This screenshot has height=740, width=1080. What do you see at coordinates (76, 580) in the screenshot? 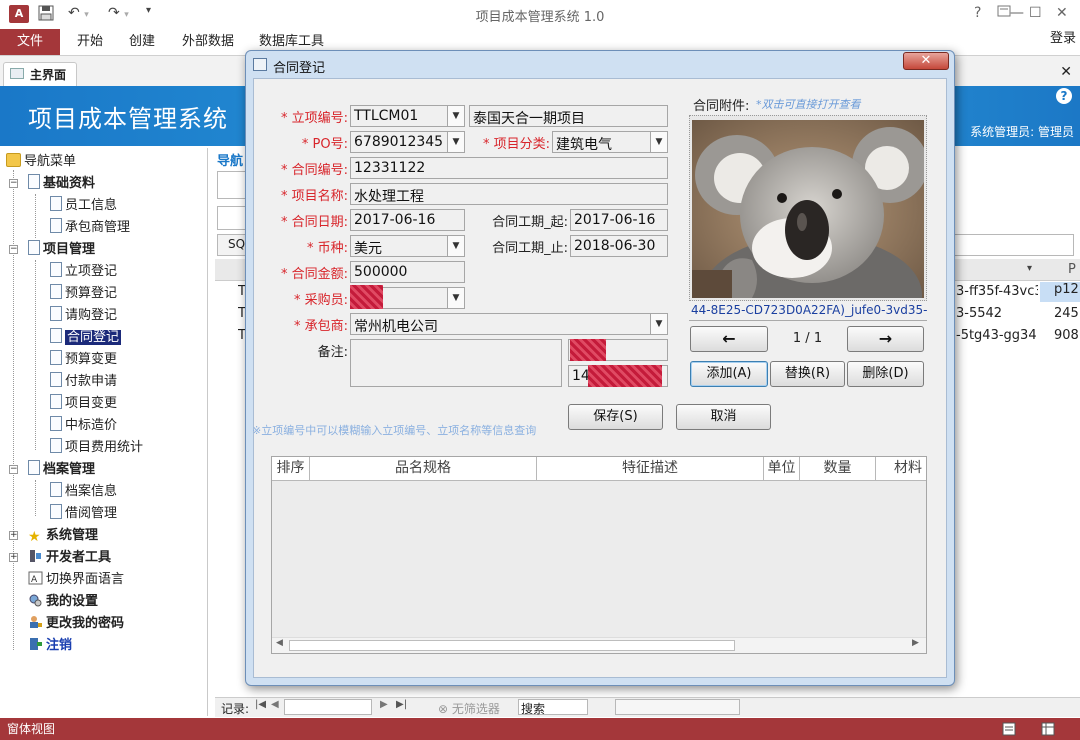
I see `nav-item-switch-language: A 切换界面语言` at bounding box center [76, 580].